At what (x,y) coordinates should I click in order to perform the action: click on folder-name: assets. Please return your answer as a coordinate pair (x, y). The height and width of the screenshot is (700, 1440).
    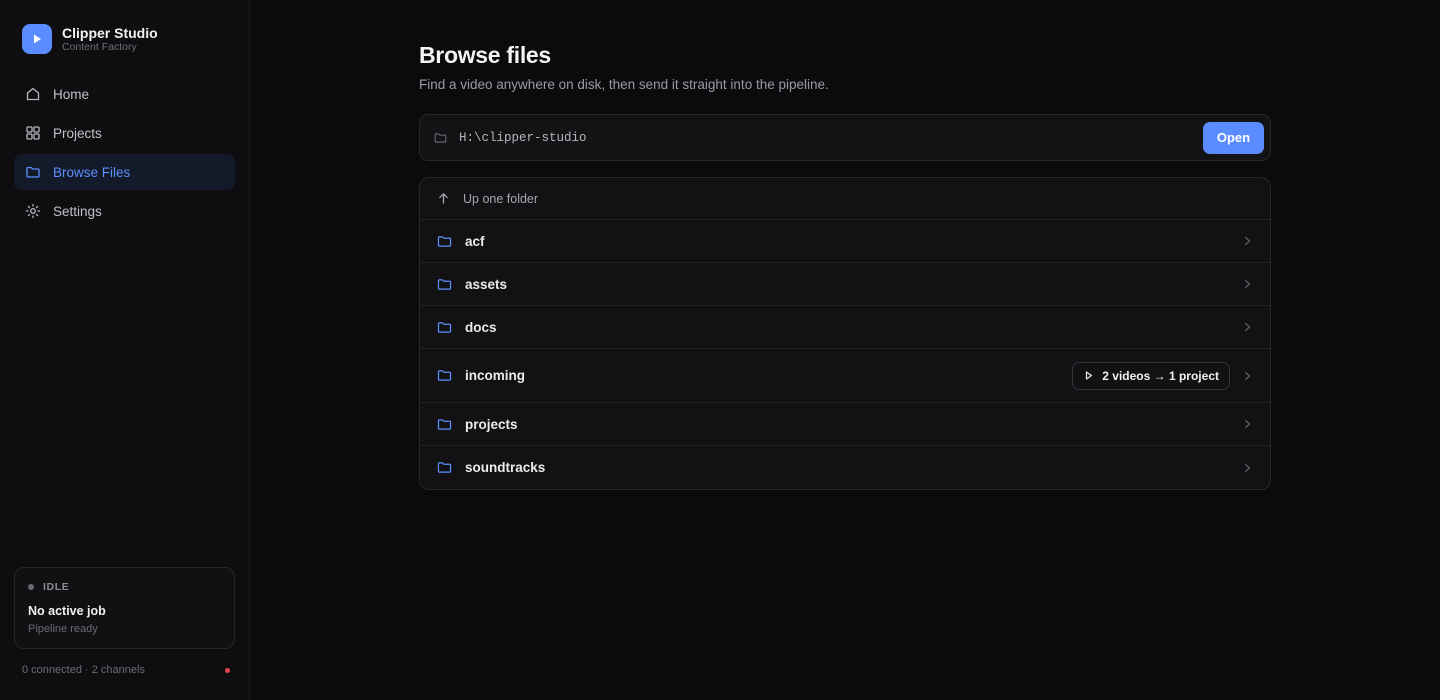
    Looking at the image, I should click on (486, 284).